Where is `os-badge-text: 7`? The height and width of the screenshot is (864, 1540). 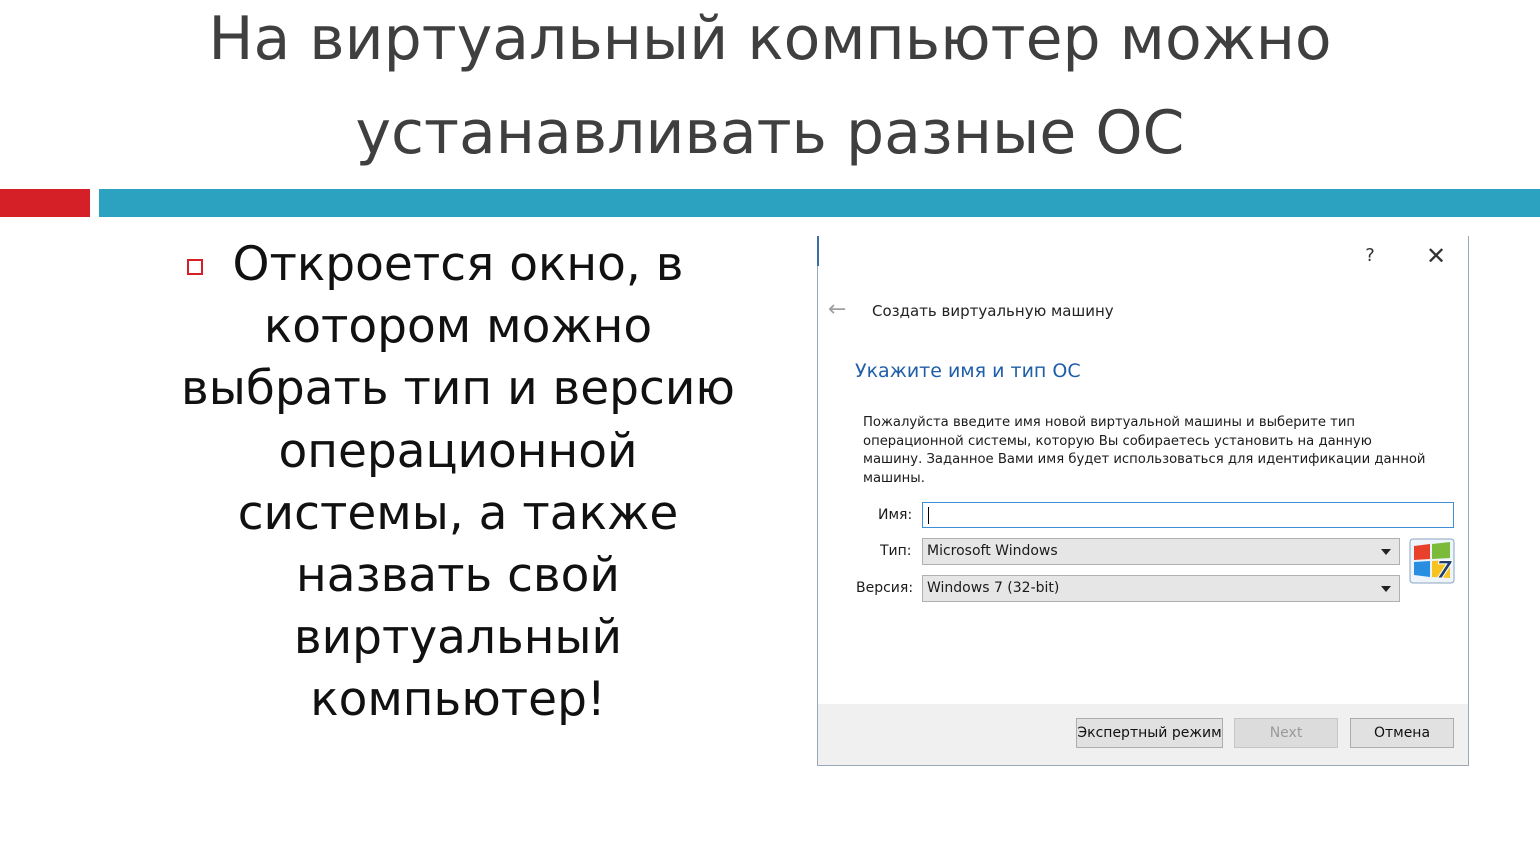
os-badge-text: 7 is located at coordinates (1444, 570).